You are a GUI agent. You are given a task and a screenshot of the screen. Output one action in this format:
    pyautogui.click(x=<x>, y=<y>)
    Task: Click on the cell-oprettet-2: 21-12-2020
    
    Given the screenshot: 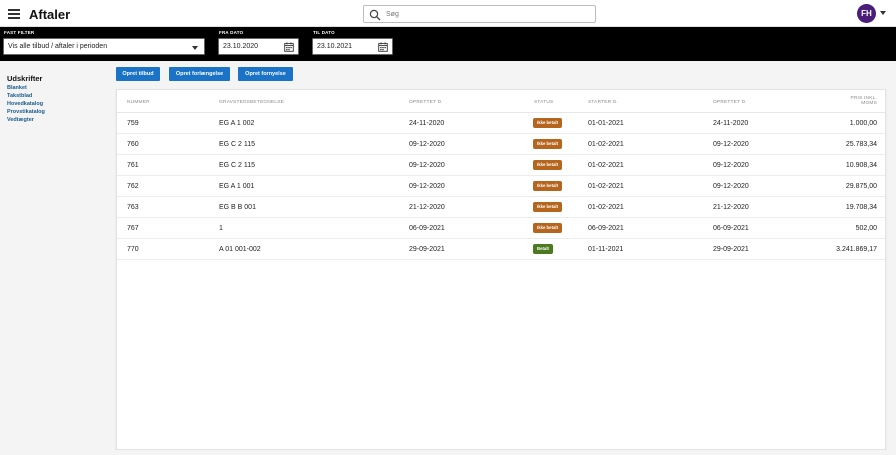 What is the action you would take?
    pyautogui.click(x=731, y=207)
    